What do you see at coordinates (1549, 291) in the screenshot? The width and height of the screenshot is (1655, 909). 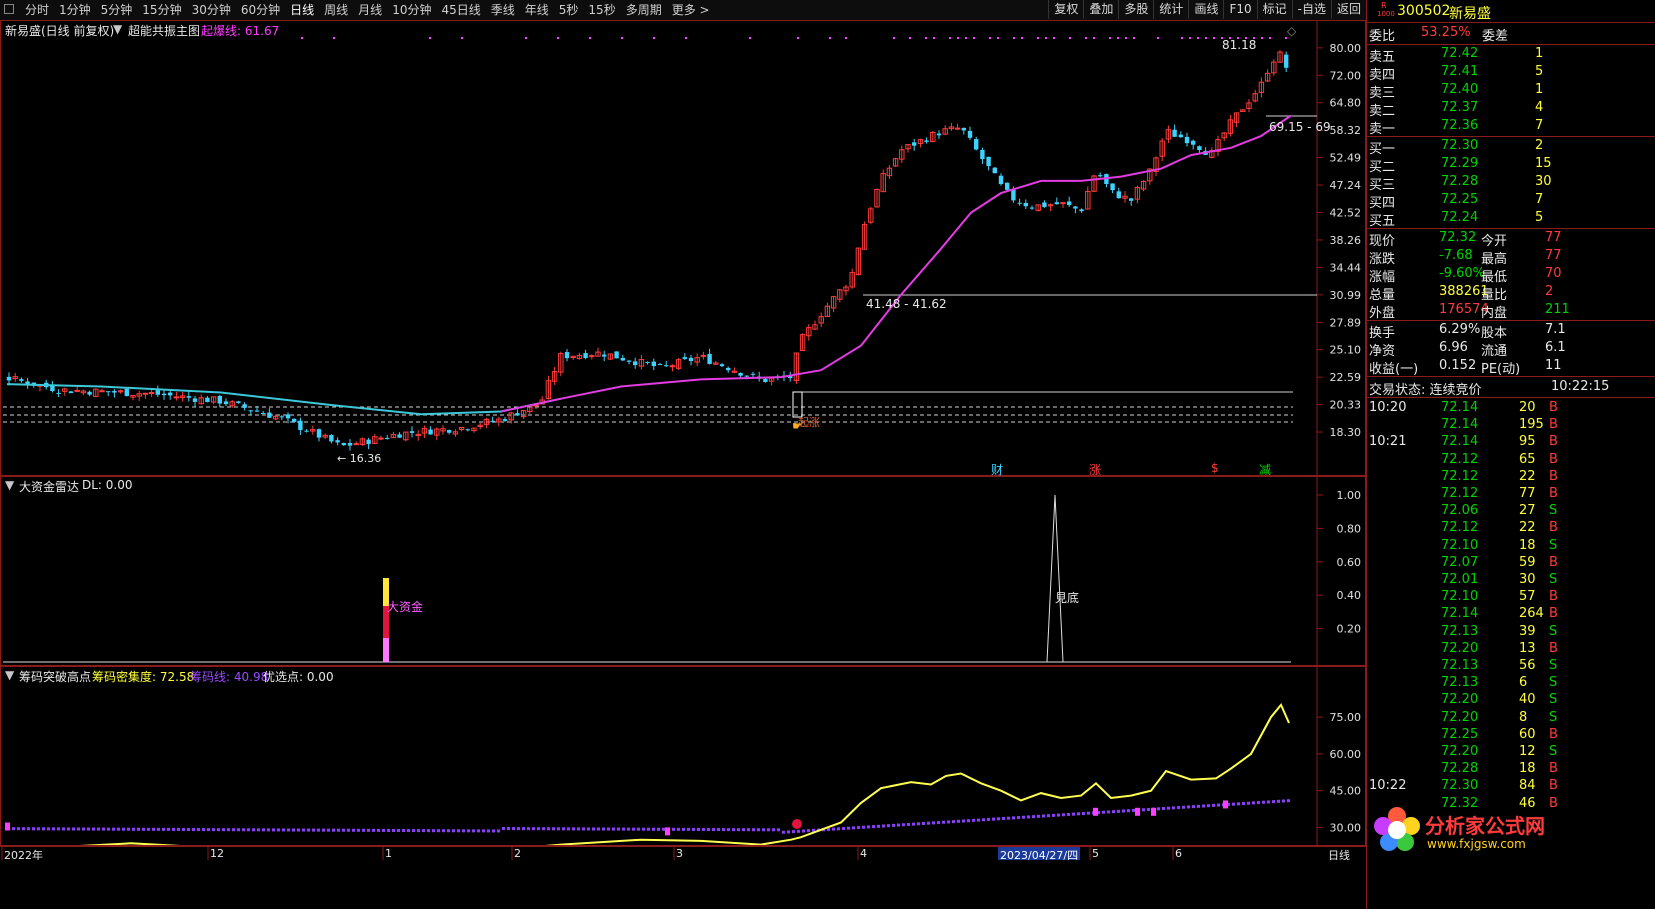 I see `stat-value: 2` at bounding box center [1549, 291].